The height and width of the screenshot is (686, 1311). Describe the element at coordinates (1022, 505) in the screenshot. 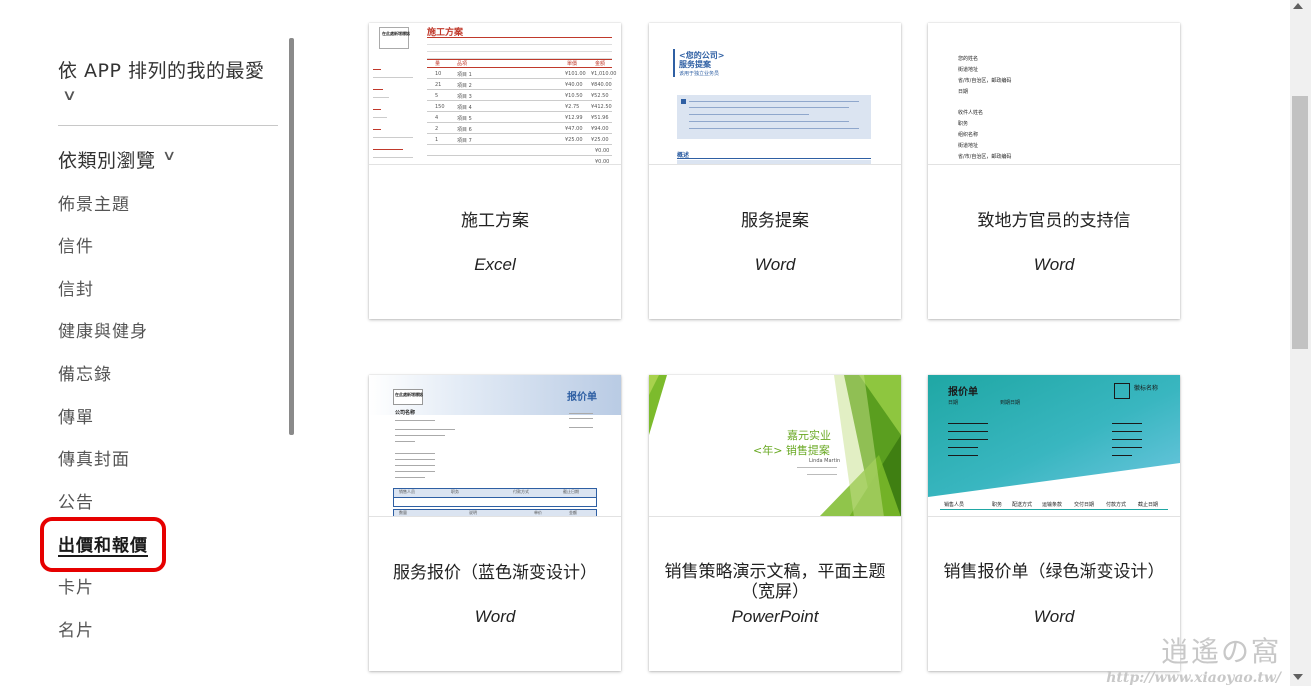

I see `thumb-col: 配送方式` at that location.